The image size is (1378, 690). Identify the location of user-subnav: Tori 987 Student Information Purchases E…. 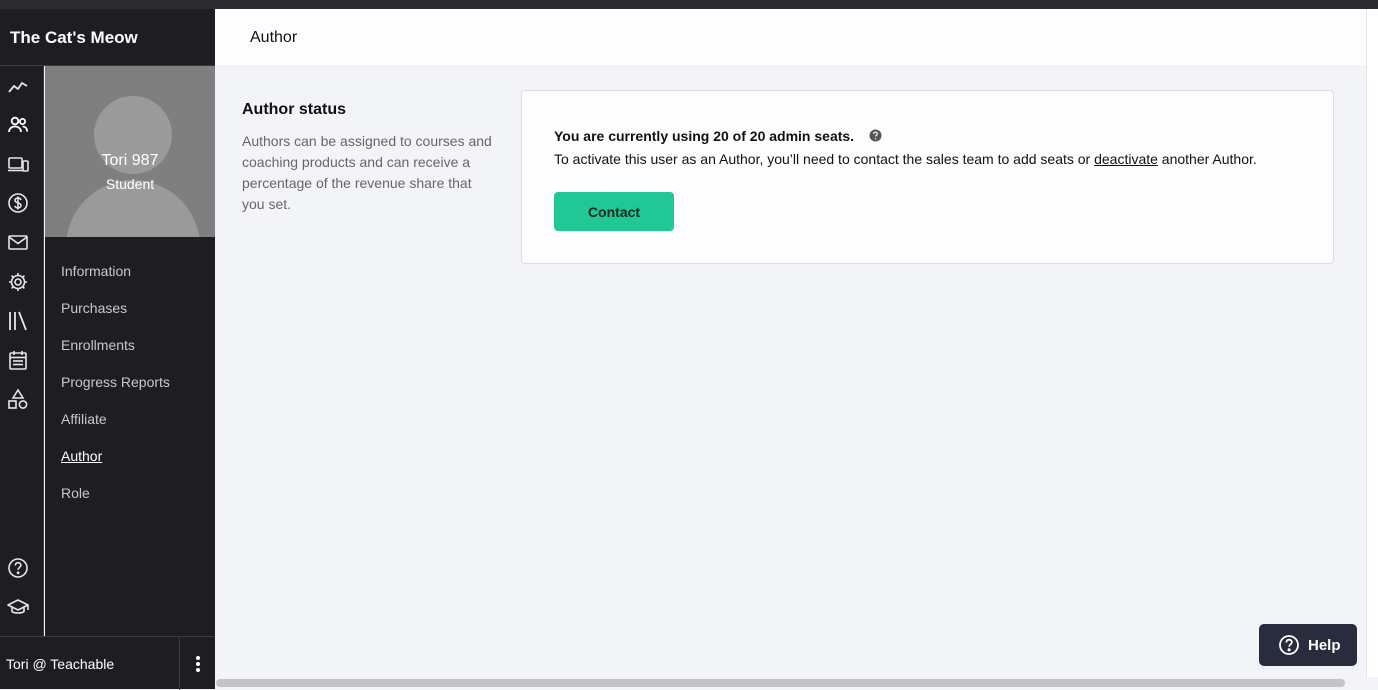
(130, 351).